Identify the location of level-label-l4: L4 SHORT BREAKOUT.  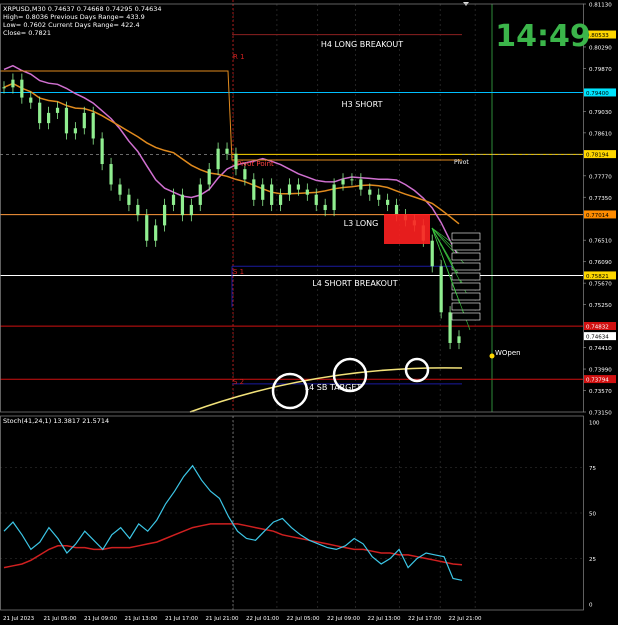
(354, 283).